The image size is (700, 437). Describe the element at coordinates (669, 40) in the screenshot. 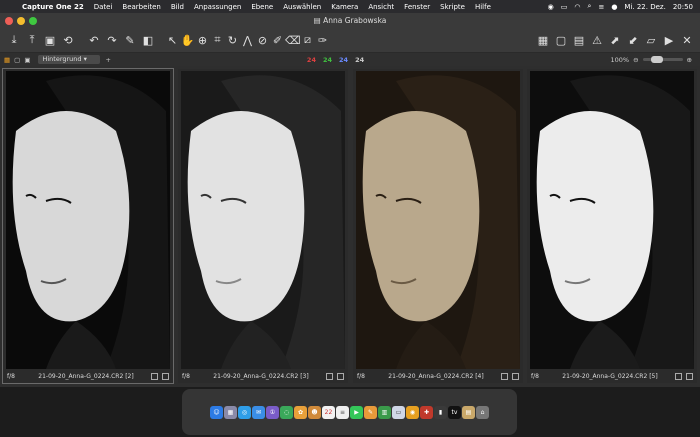

I see `slideshow-icon: ▶` at that location.